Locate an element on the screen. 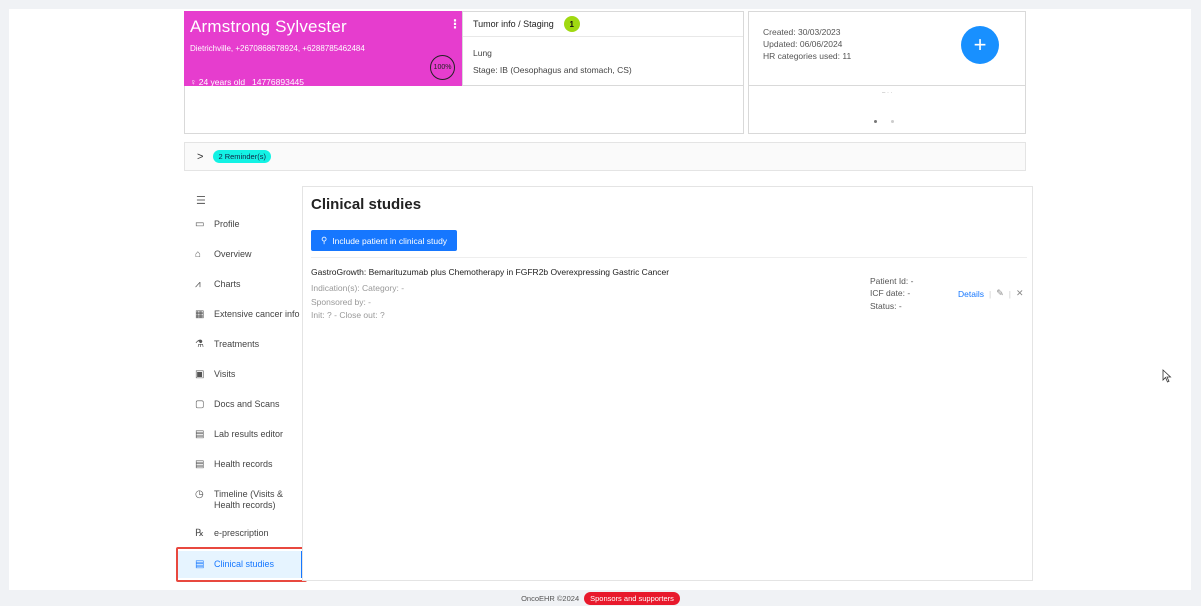 The height and width of the screenshot is (606, 1201). divider is located at coordinates (669, 257).